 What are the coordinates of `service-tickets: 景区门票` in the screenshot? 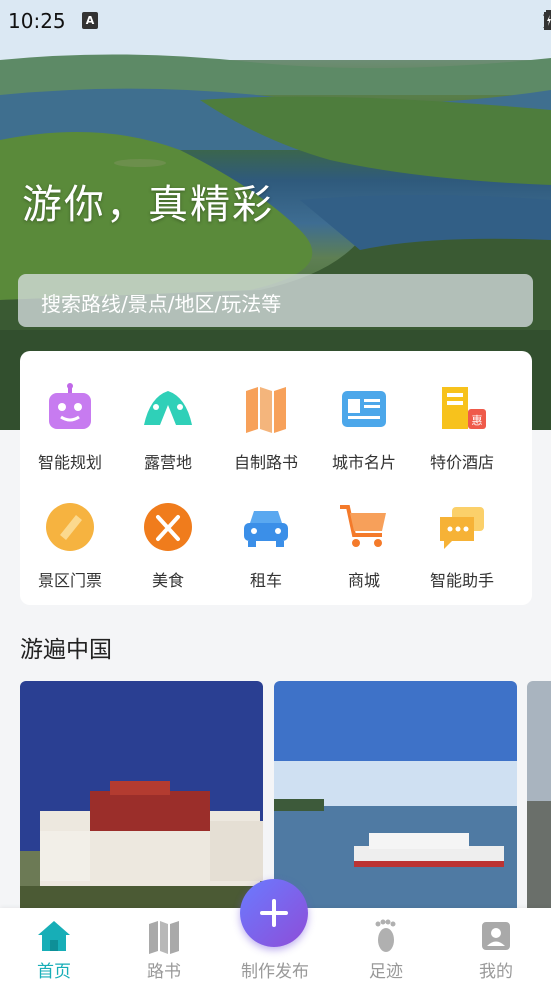 It's located at (70, 529).